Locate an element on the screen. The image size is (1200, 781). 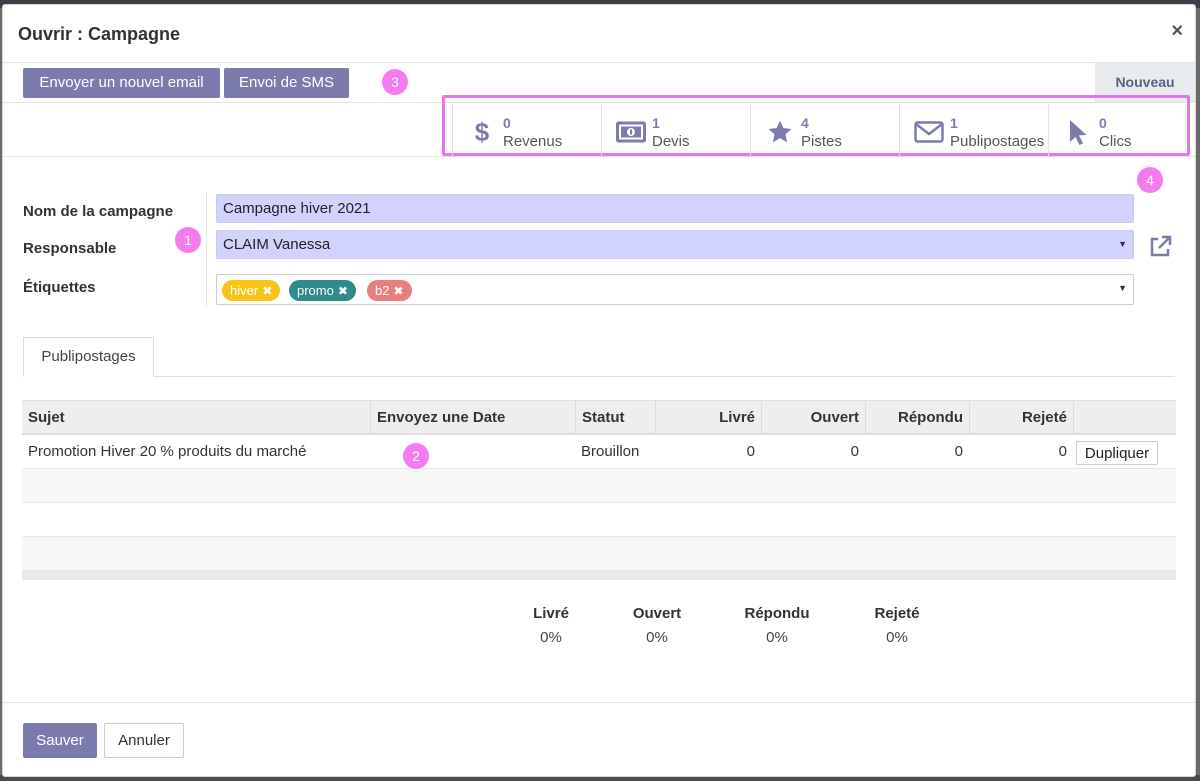
external-link-icon is located at coordinates (1160, 247).